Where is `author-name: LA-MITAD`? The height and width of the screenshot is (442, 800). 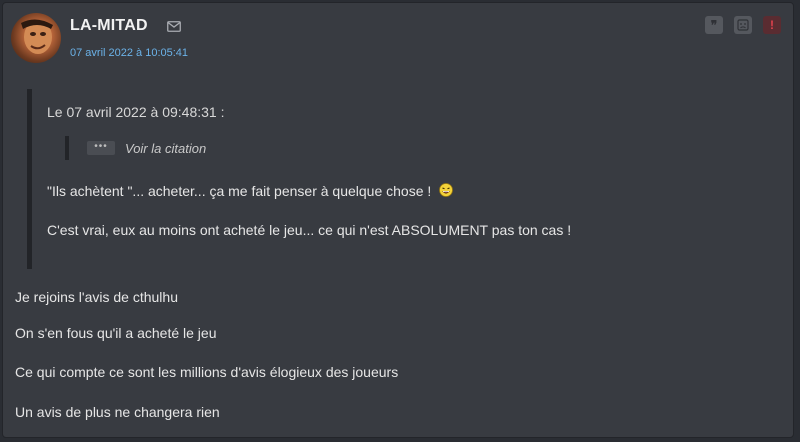 author-name: LA-MITAD is located at coordinates (109, 26).